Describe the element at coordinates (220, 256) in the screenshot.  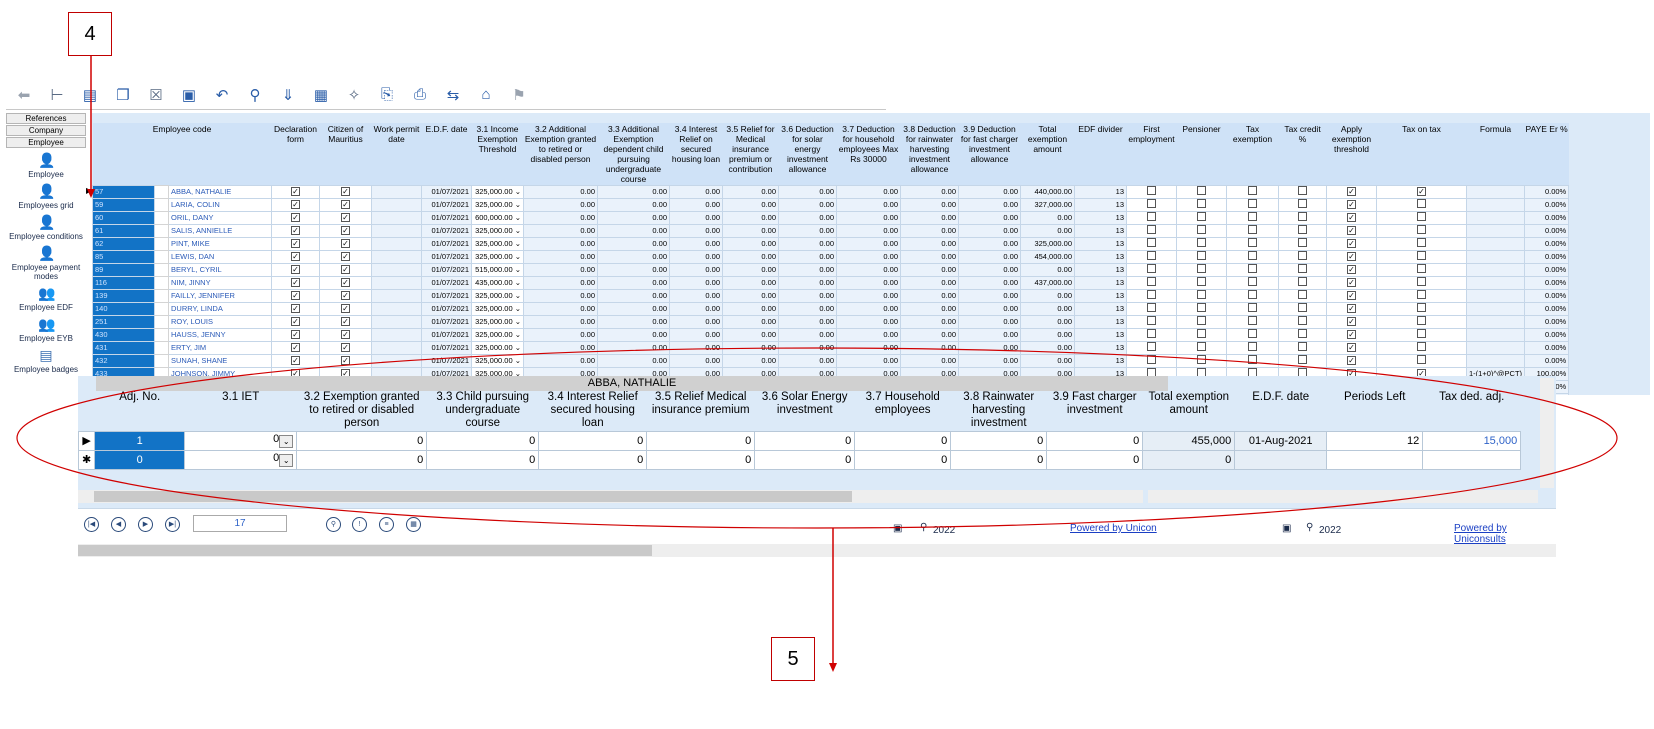
I see `table-cell: LEWIS, DAN` at that location.